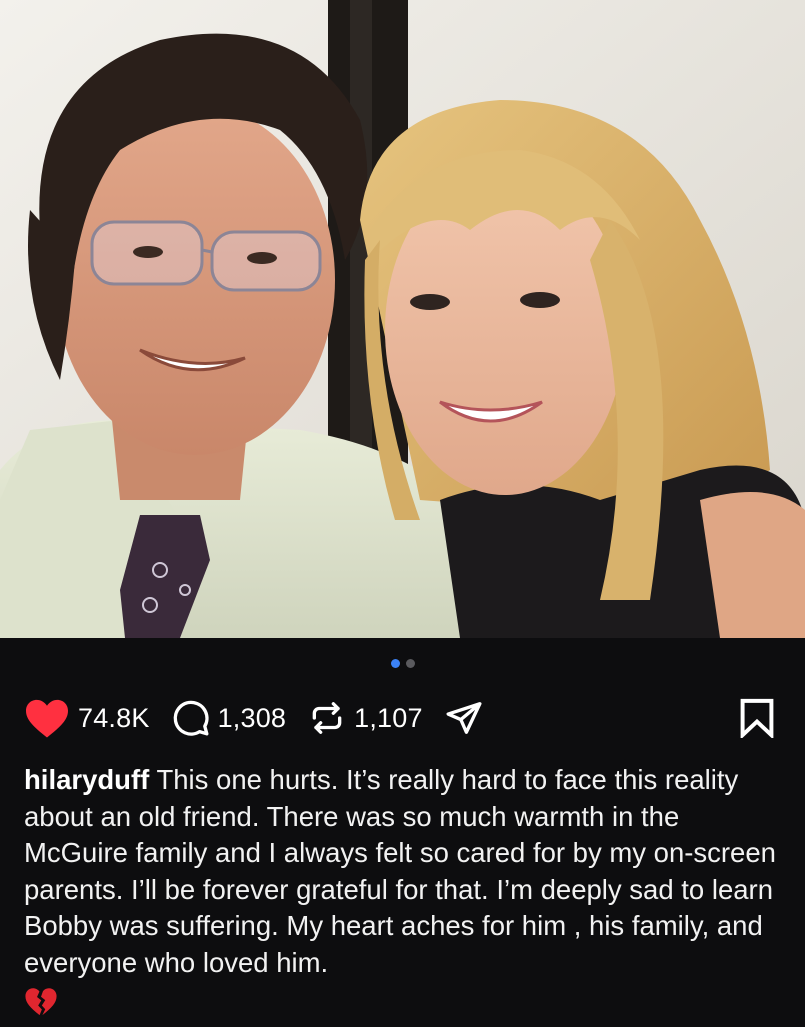 Image resolution: width=805 pixels, height=1027 pixels. Describe the element at coordinates (47, 718) in the screenshot. I see `heart-icon` at that location.